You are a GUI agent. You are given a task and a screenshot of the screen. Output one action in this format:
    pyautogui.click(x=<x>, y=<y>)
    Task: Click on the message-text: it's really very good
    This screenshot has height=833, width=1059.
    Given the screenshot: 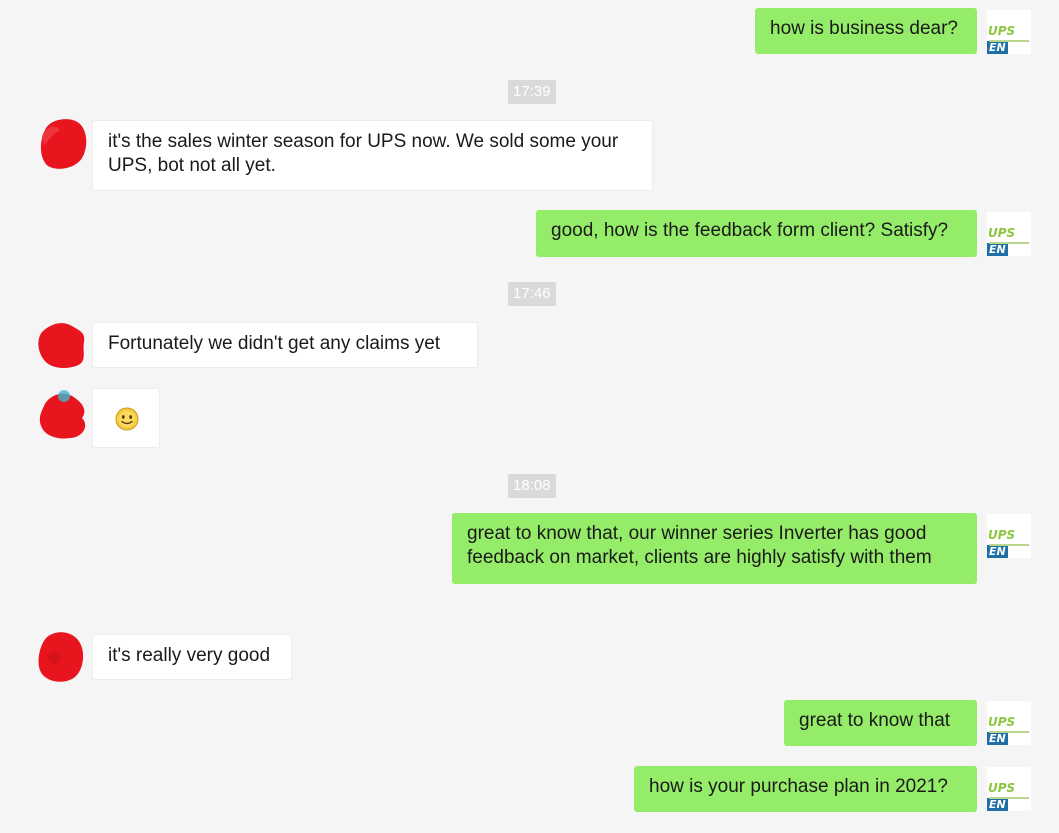 What is the action you would take?
    pyautogui.click(x=189, y=655)
    